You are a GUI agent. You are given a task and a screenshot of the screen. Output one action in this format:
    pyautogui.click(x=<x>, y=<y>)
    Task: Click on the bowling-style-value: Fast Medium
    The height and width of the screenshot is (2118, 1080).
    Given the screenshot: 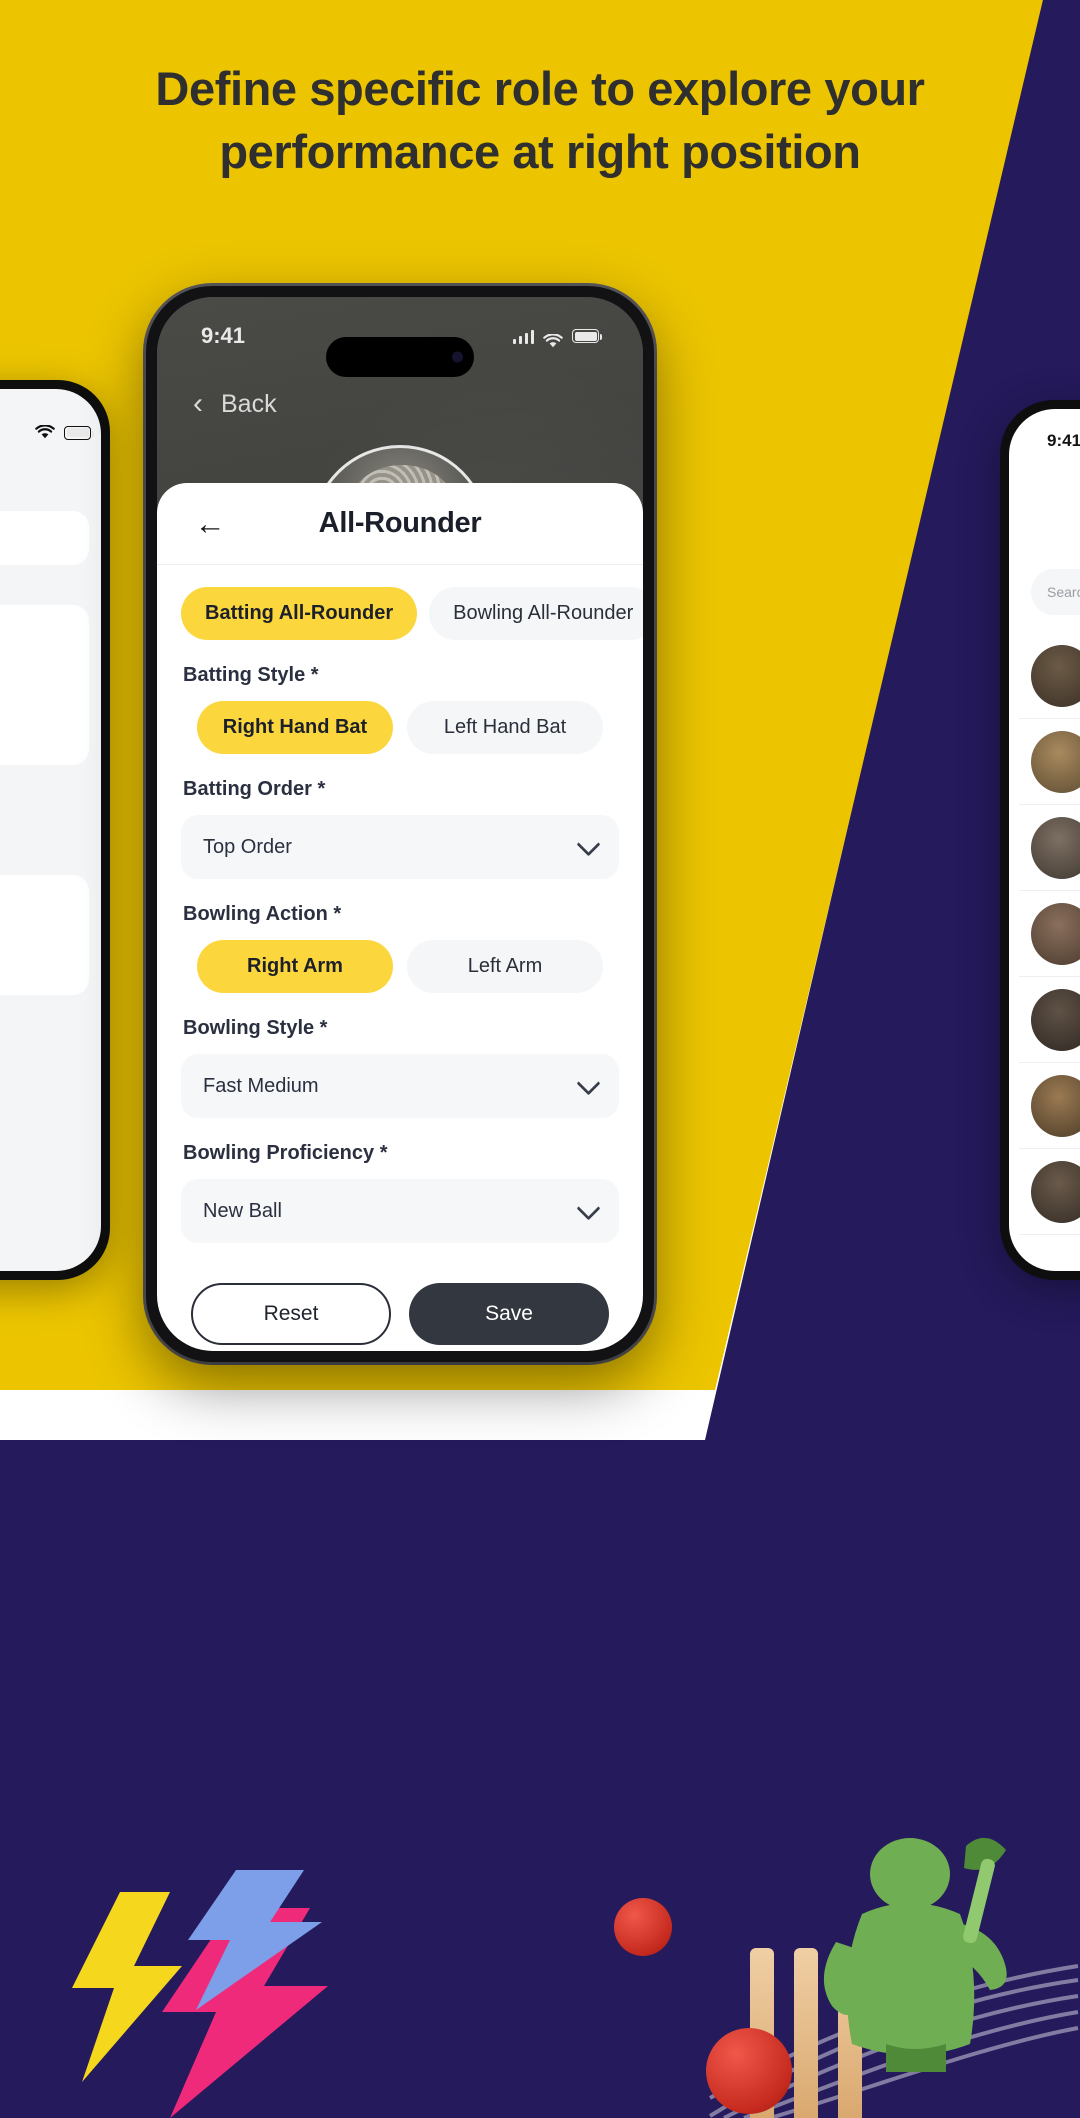 What is the action you would take?
    pyautogui.click(x=261, y=1085)
    